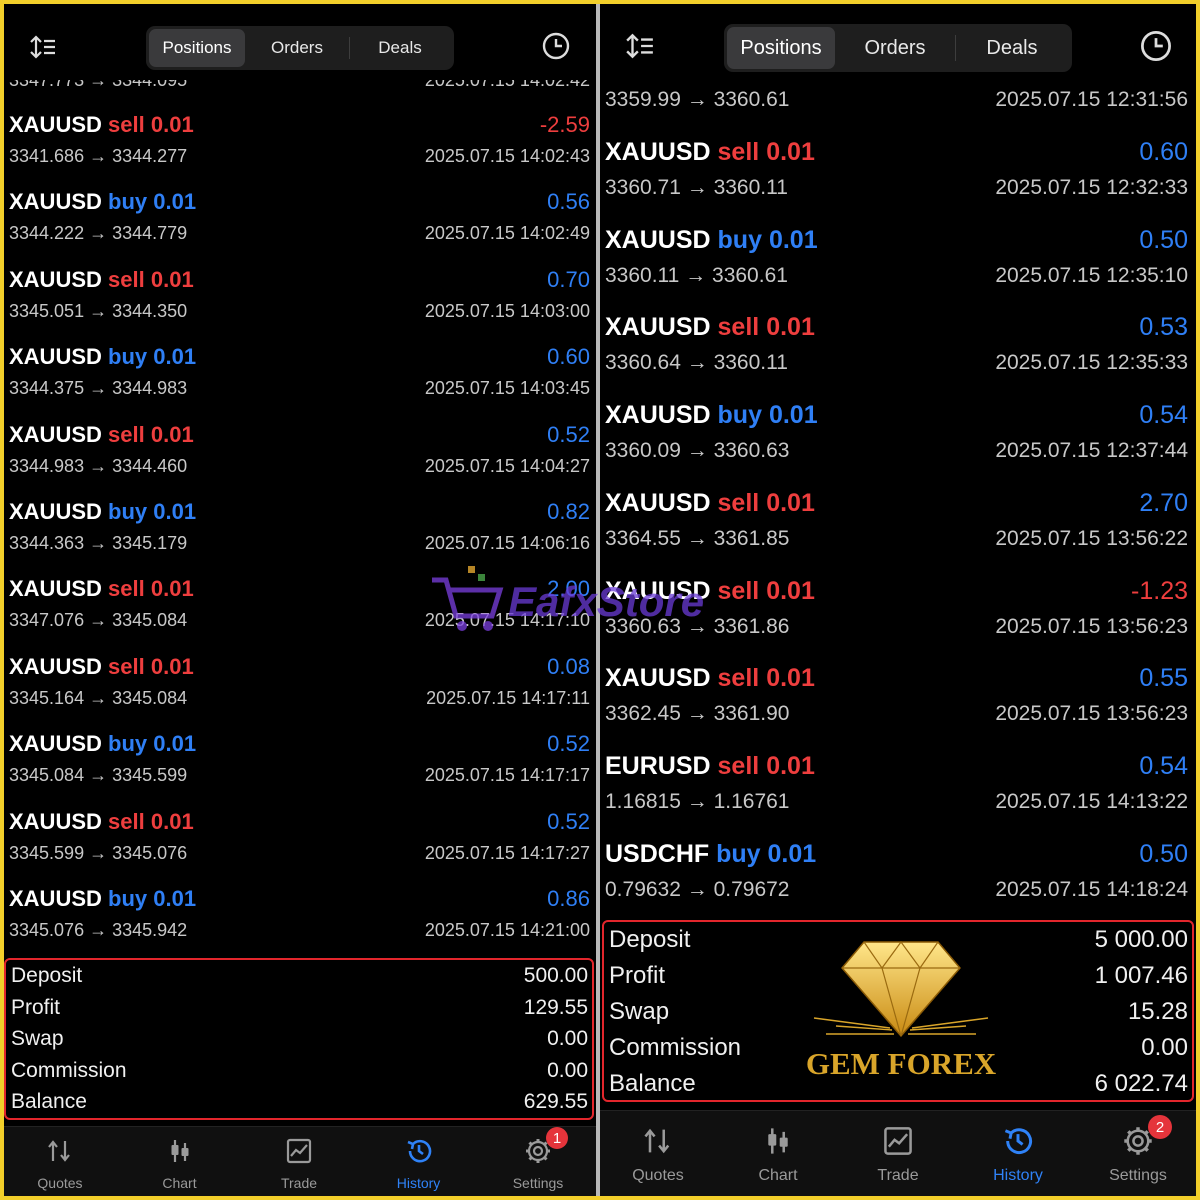 The width and height of the screenshot is (1200, 1200). Describe the element at coordinates (1091, 275) in the screenshot. I see `deal-time: 2025.07.15 12:35:10` at that location.